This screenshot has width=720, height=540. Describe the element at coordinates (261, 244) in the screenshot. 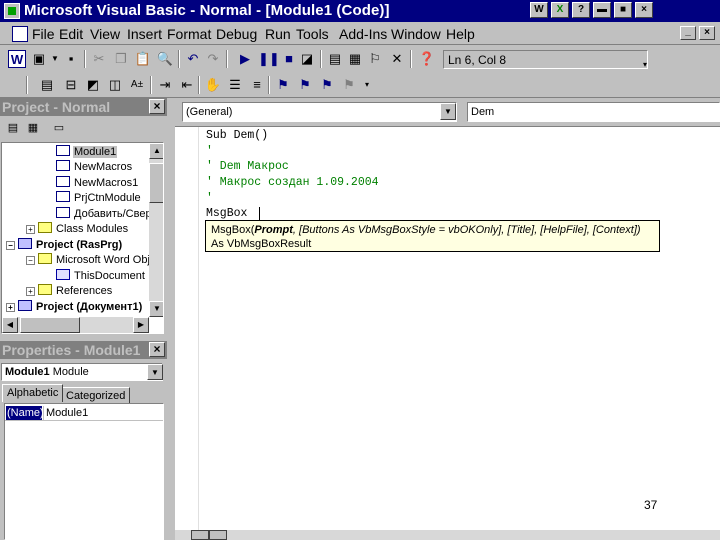

I see `tooltip-return-type: As VbMsgBoxResult` at that location.